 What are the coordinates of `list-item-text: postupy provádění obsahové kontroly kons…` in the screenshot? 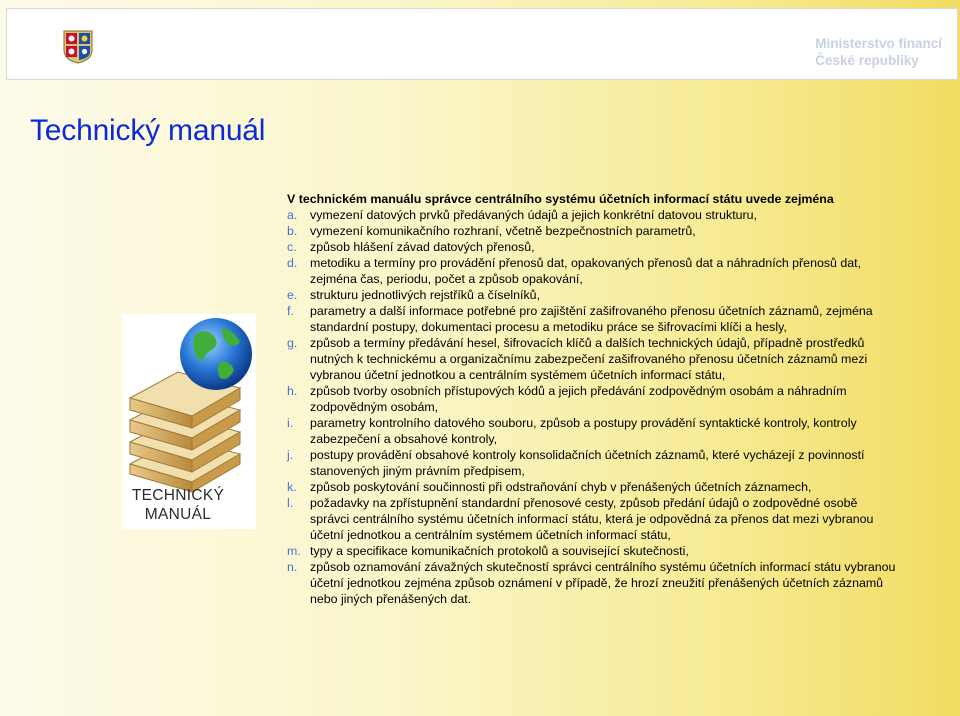 It's located at (587, 463).